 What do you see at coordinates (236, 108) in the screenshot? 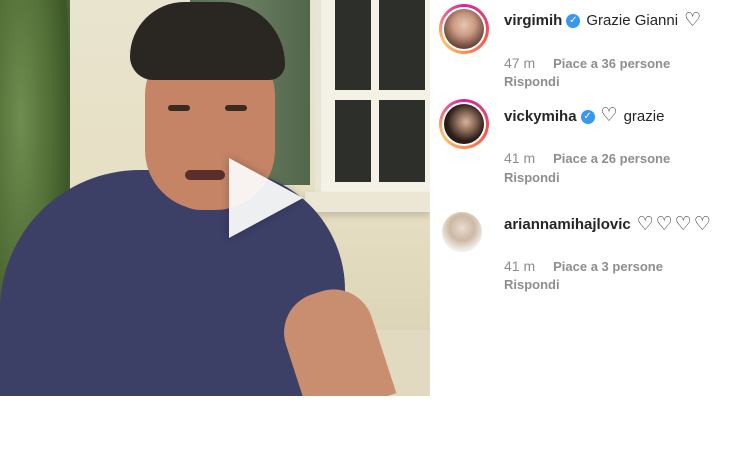
I see `person-eye-right` at bounding box center [236, 108].